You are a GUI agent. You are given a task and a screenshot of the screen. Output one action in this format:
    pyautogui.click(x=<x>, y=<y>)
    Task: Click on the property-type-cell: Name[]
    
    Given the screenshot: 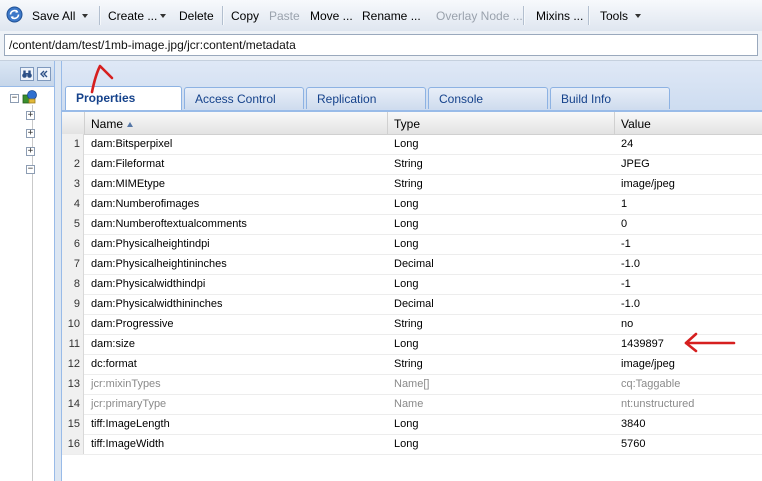 What is the action you would take?
    pyautogui.click(x=501, y=384)
    